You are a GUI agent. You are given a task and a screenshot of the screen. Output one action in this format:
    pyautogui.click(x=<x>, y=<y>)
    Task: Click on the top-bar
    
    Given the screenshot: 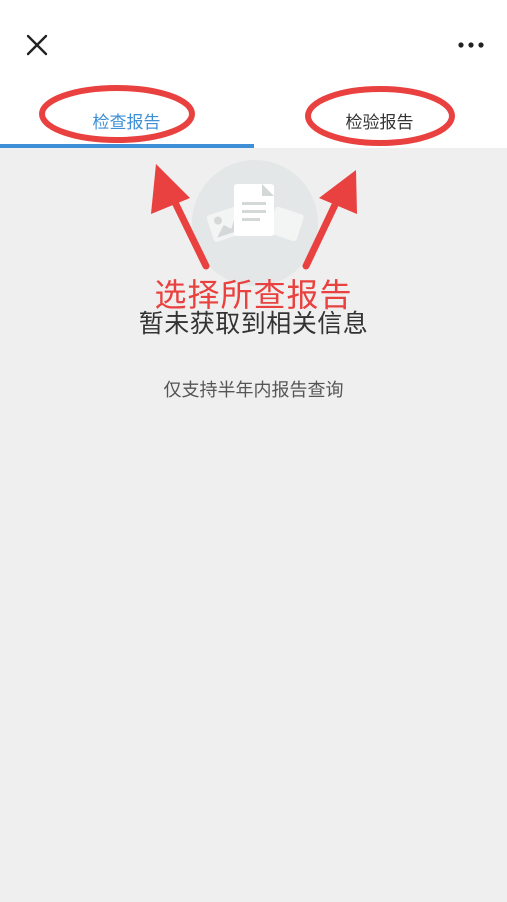 What is the action you would take?
    pyautogui.click(x=253, y=46)
    